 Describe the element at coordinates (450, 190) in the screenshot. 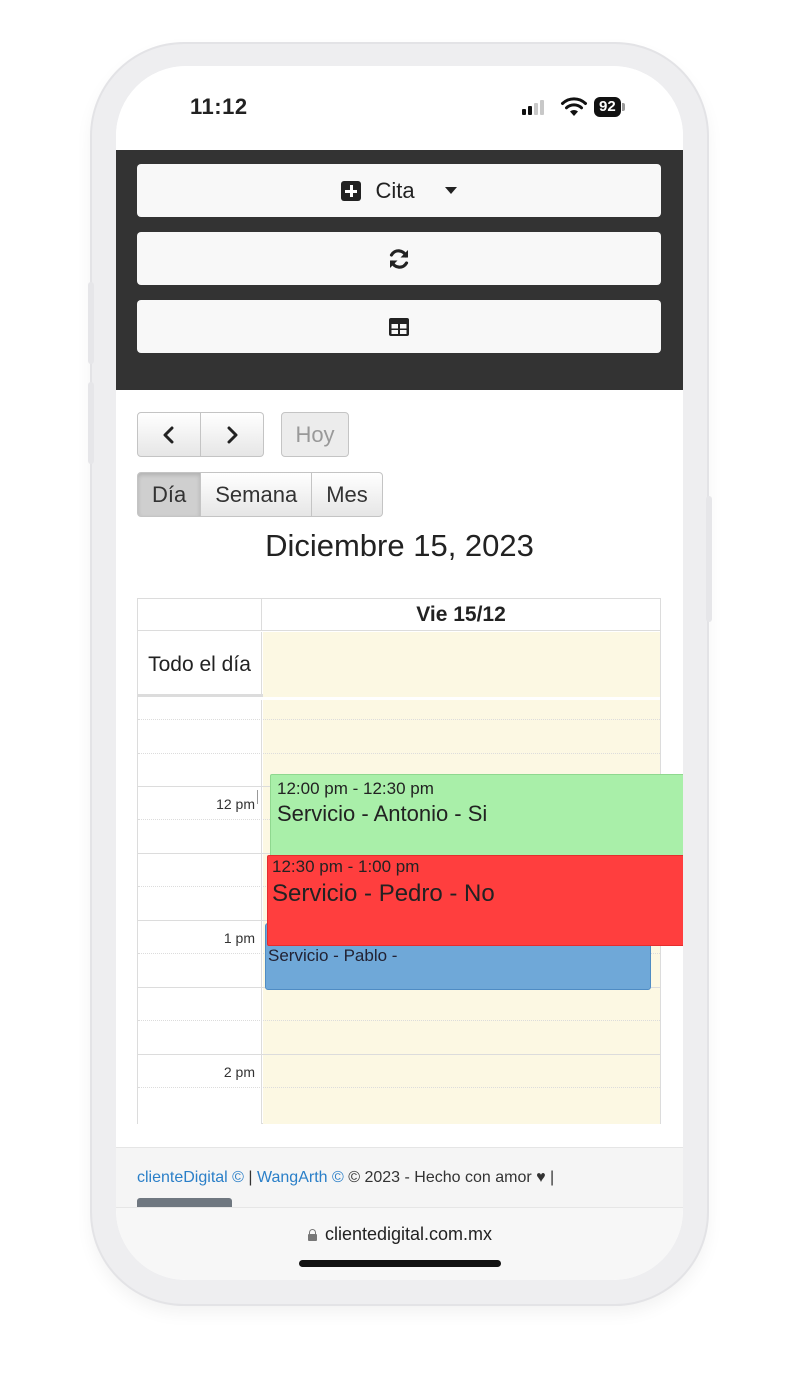

I see `caret-down-icon` at that location.